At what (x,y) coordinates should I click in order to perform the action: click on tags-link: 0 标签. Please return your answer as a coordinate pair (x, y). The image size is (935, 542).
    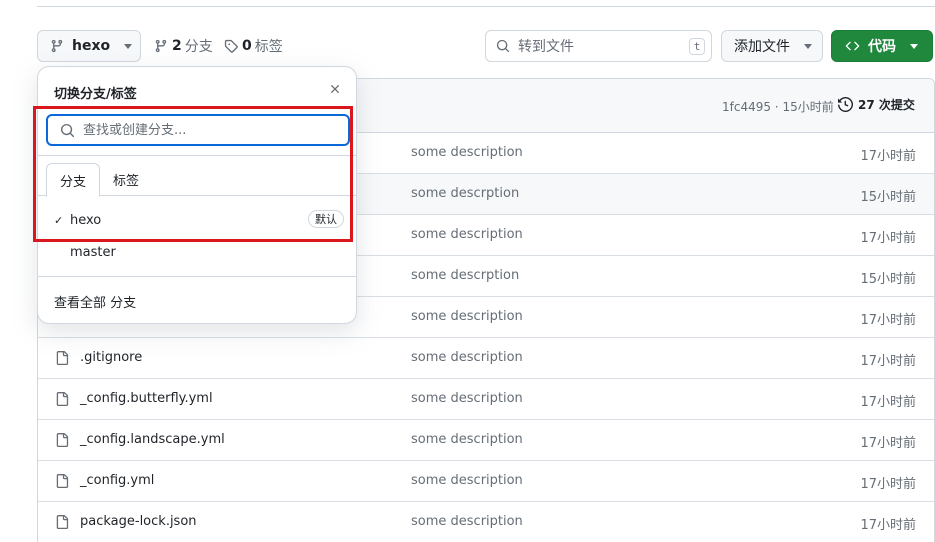
    Looking at the image, I should click on (253, 46).